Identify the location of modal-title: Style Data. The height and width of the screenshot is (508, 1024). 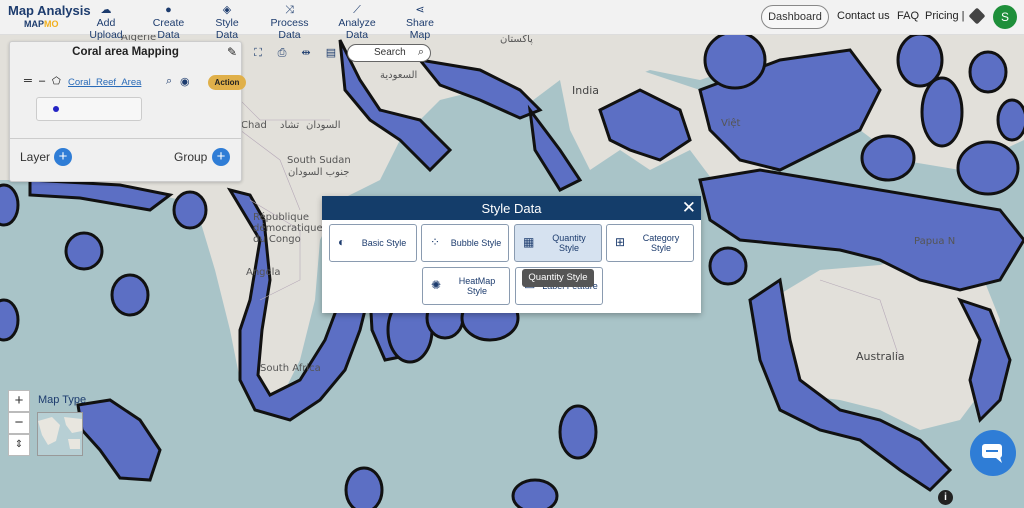
(511, 208).